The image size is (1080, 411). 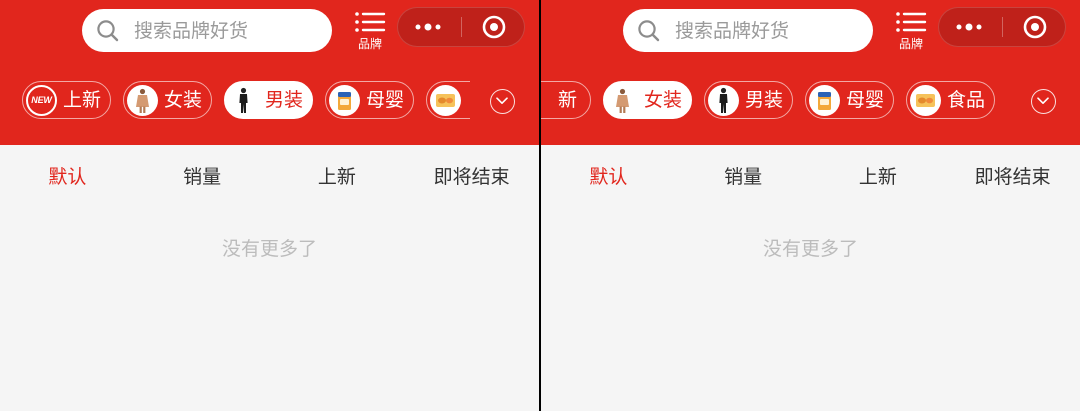 I want to click on category-track: 新 女装 男装 母婴 食品, so click(x=768, y=100).